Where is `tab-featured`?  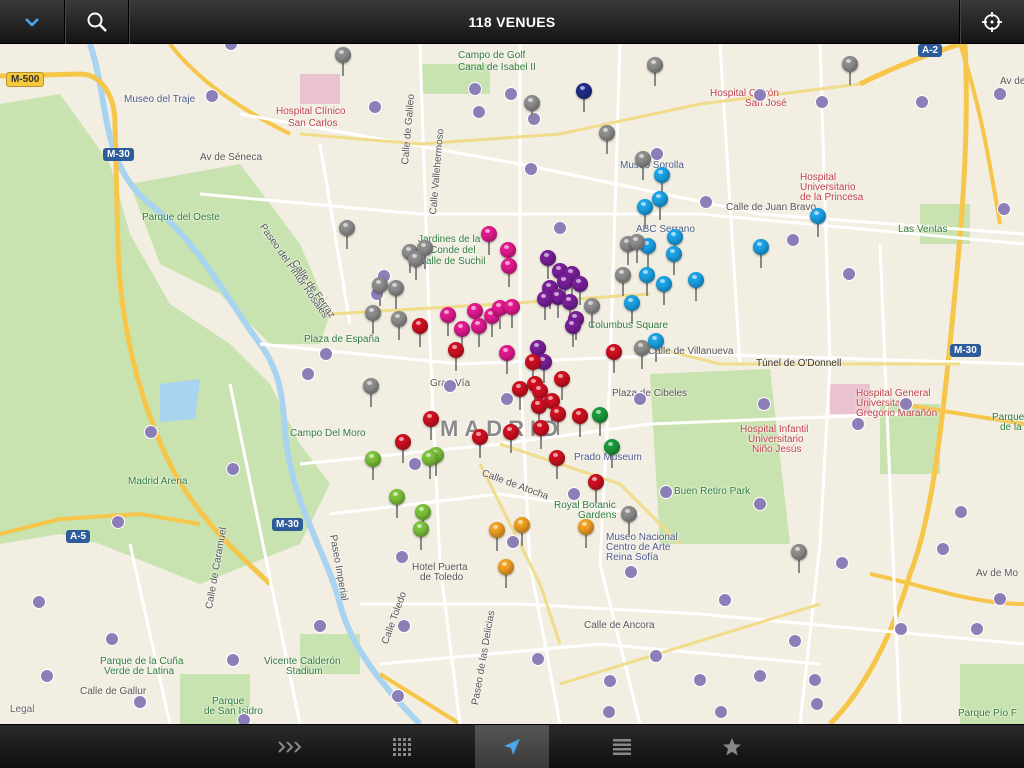 tab-featured is located at coordinates (291, 746).